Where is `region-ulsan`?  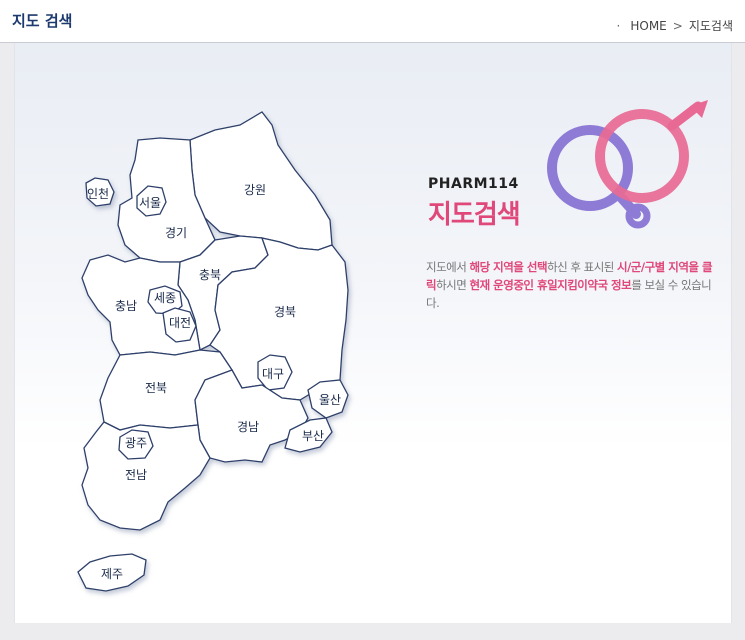 region-ulsan is located at coordinates (328, 399).